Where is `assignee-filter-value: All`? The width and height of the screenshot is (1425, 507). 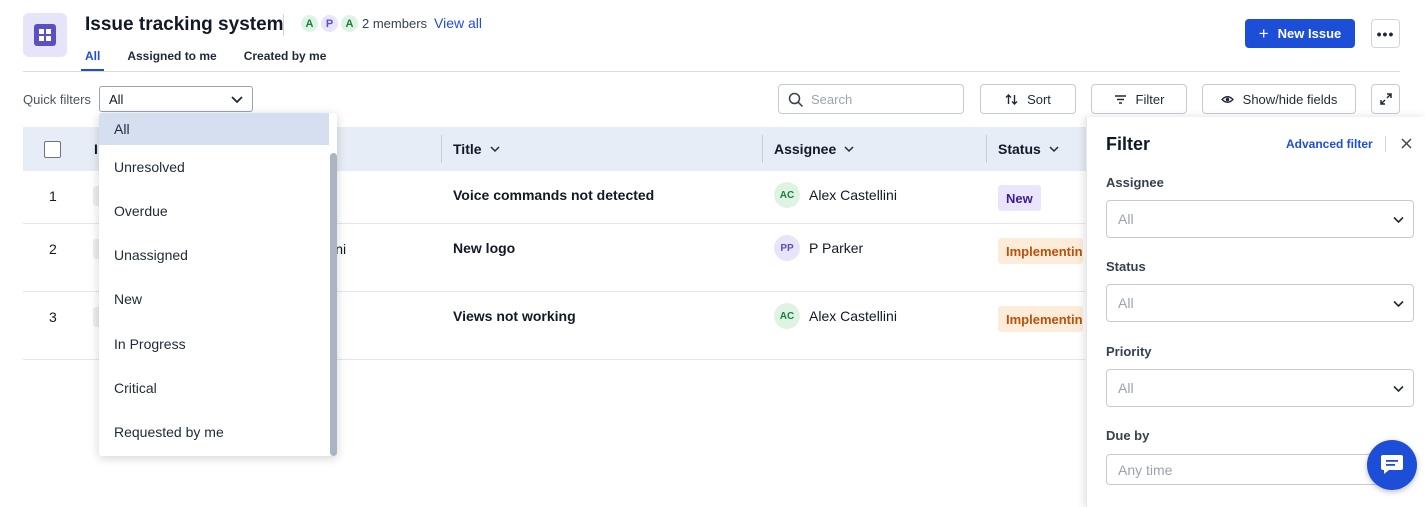 assignee-filter-value: All is located at coordinates (1126, 219).